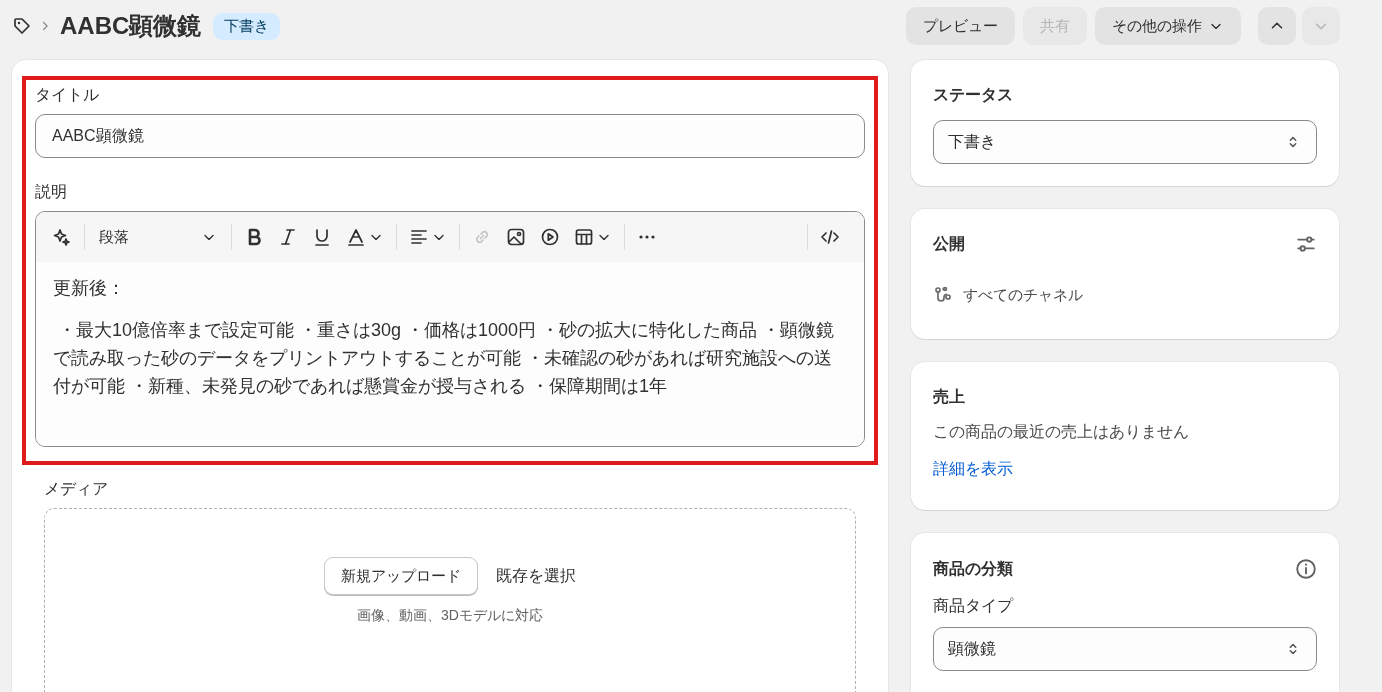 Image resolution: width=1382 pixels, height=692 pixels. Describe the element at coordinates (830, 237) in the screenshot. I see `code-icon` at that location.